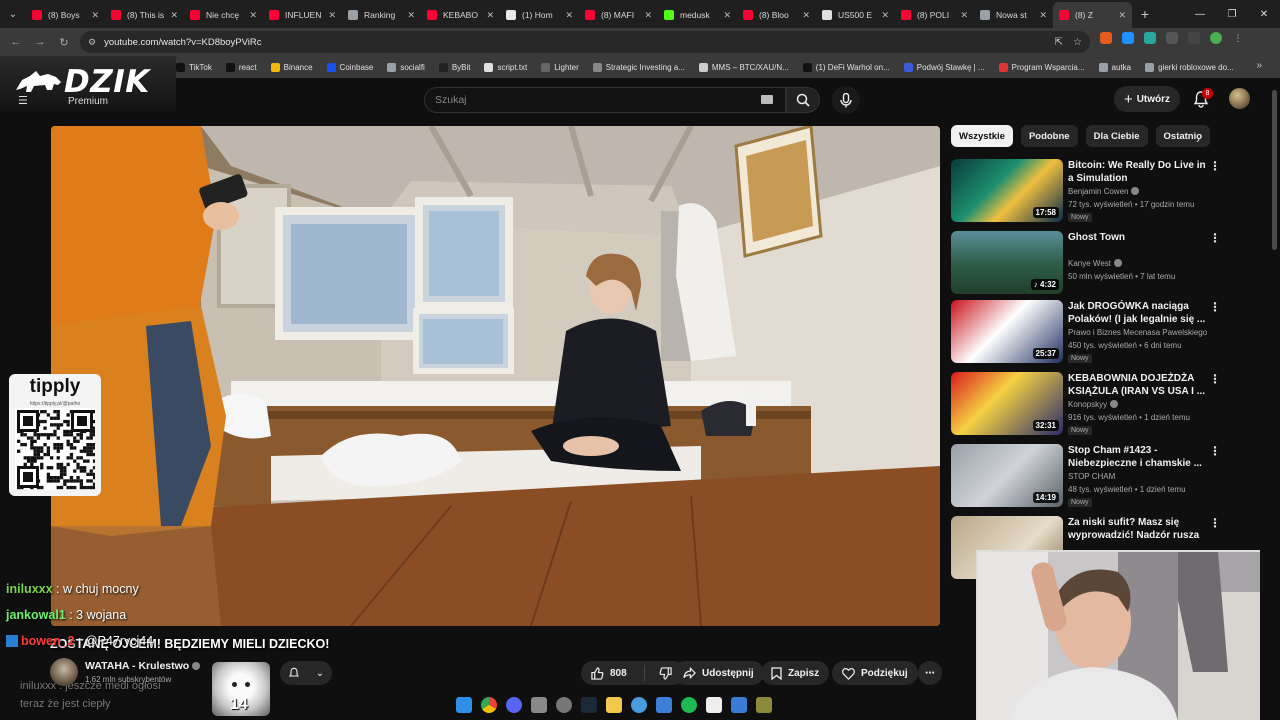  What do you see at coordinates (1095, 263) in the screenshot?
I see `video-channel: Kanye West` at bounding box center [1095, 263].